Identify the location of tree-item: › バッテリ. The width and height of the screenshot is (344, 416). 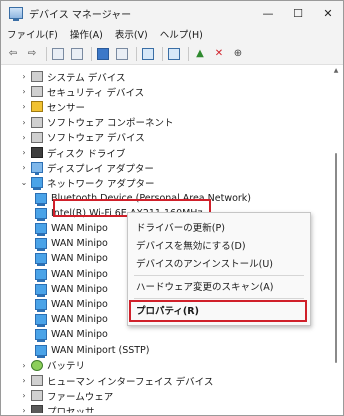
(52, 365).